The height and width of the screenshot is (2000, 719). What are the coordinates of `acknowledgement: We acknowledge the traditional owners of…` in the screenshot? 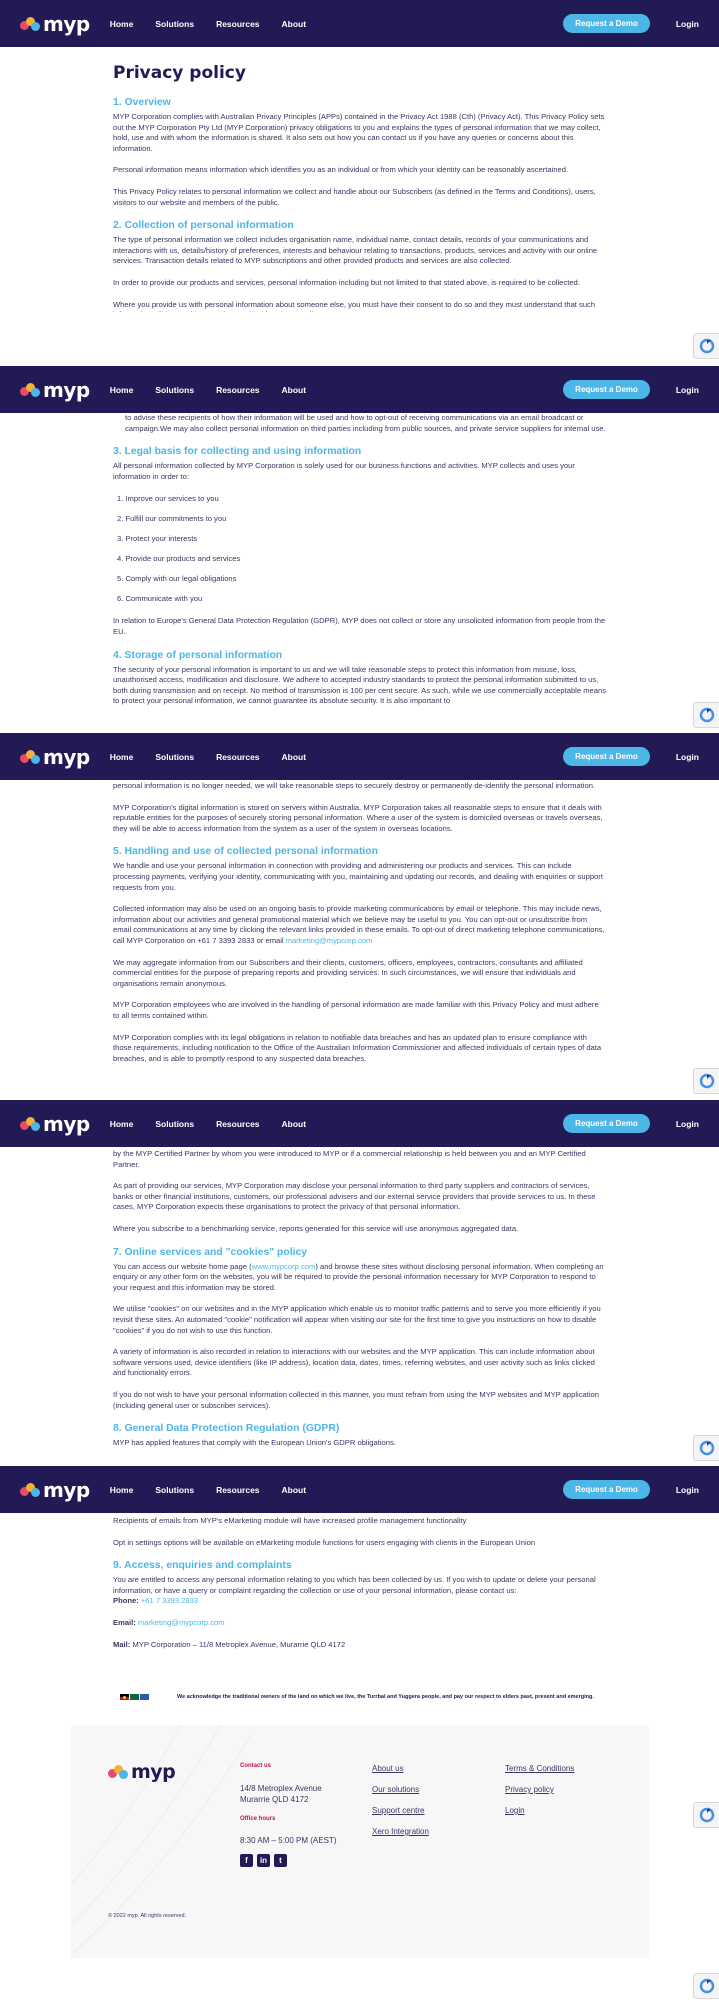 It's located at (357, 1697).